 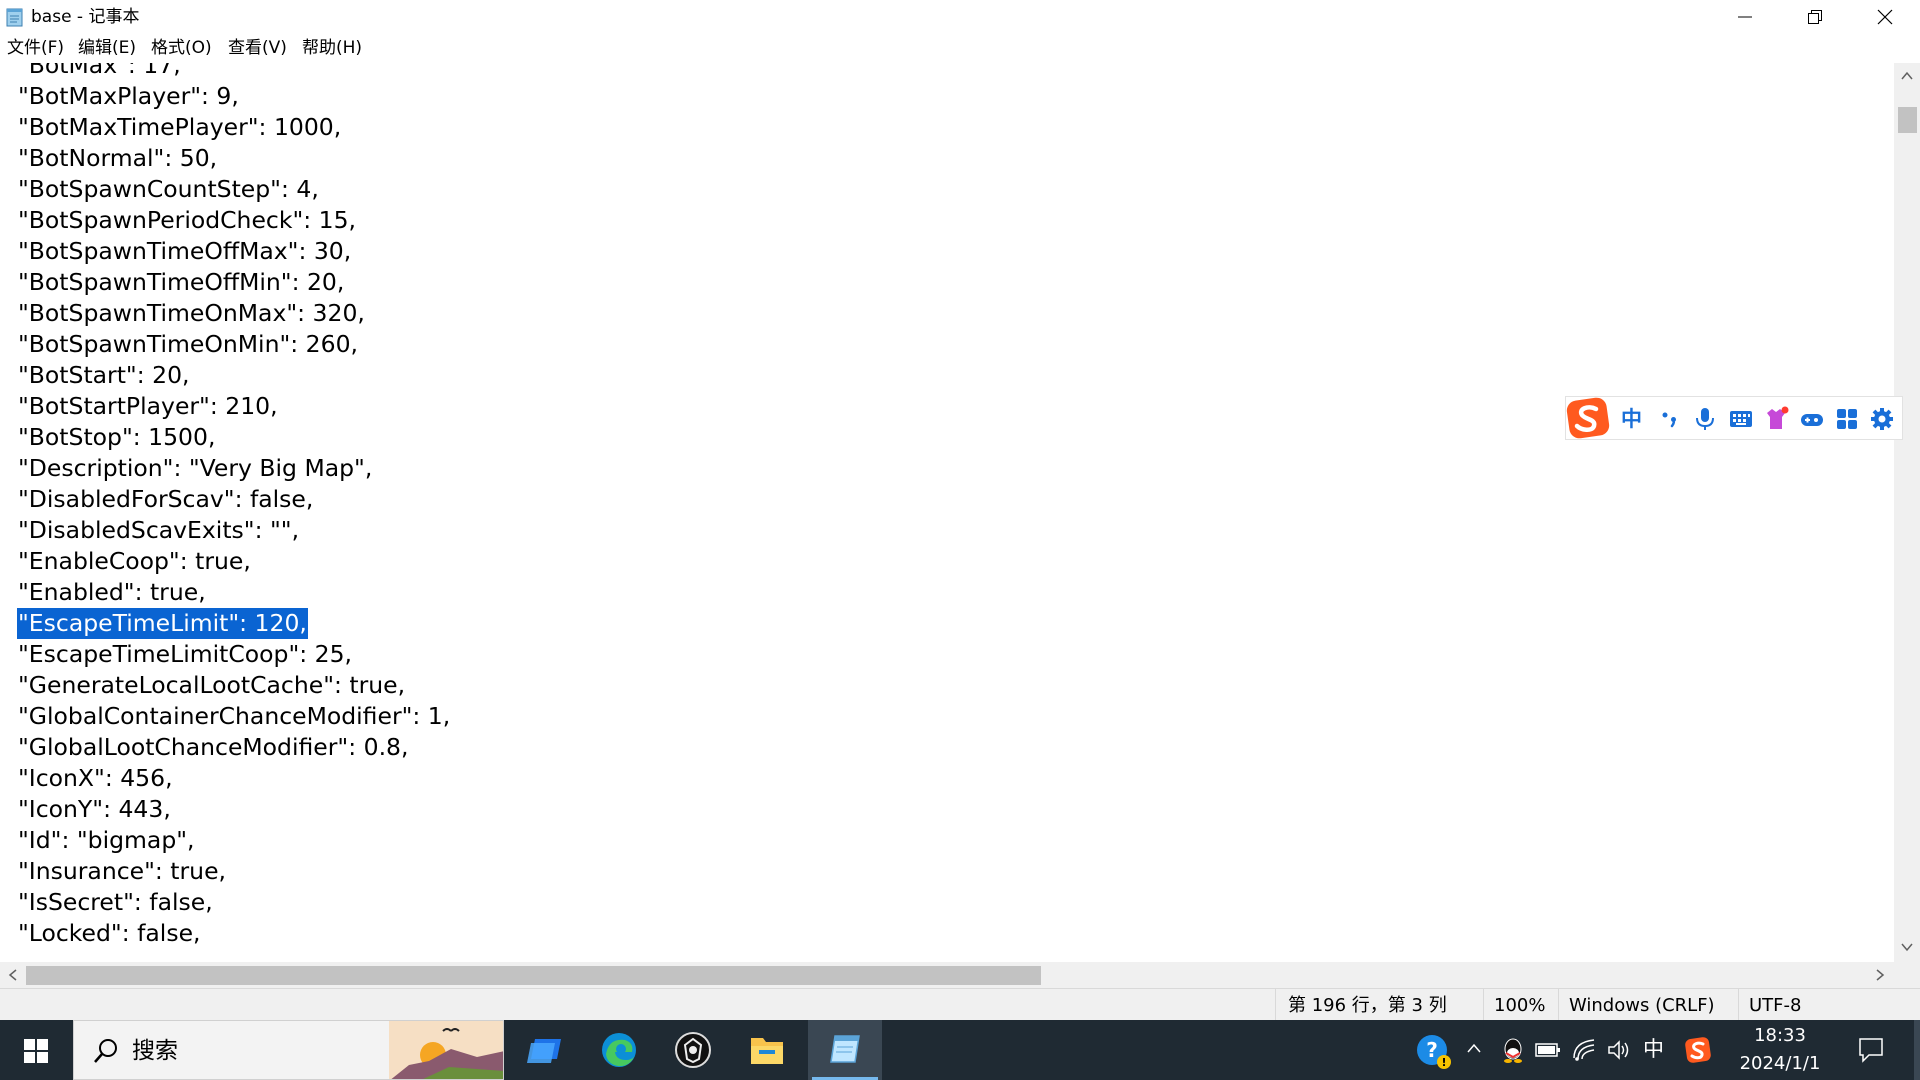 I want to click on horizontal-scroll-thumb, so click(x=533, y=975).